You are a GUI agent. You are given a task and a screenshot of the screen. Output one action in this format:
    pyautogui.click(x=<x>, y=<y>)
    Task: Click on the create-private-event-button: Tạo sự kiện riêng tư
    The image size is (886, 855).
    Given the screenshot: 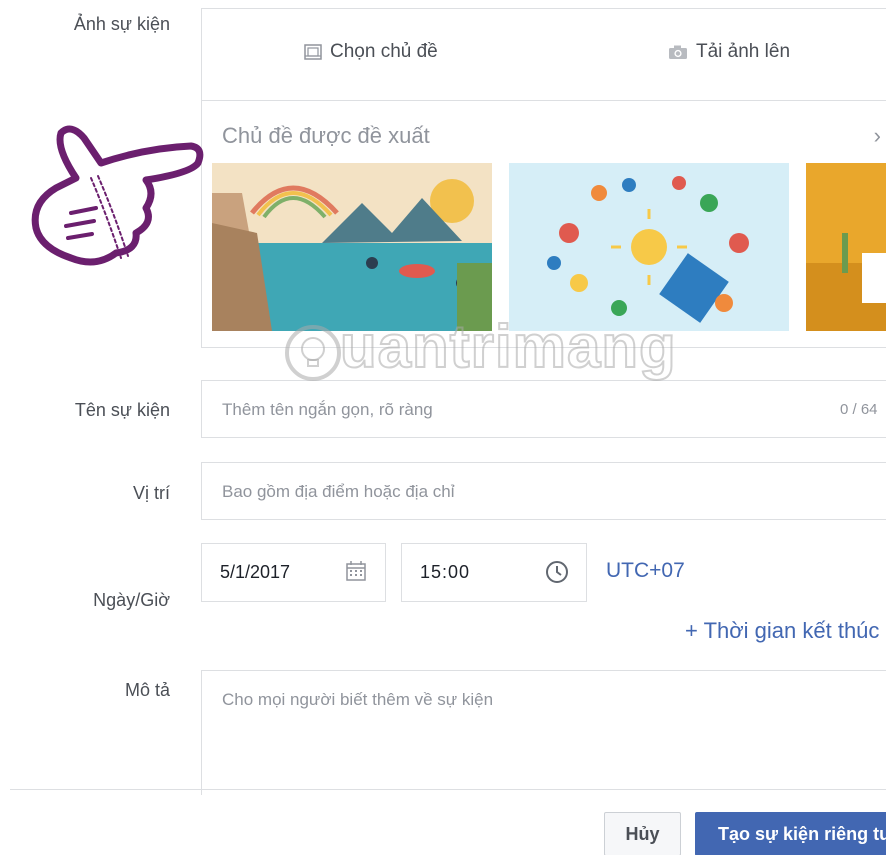 What is the action you would take?
    pyautogui.click(x=790, y=833)
    